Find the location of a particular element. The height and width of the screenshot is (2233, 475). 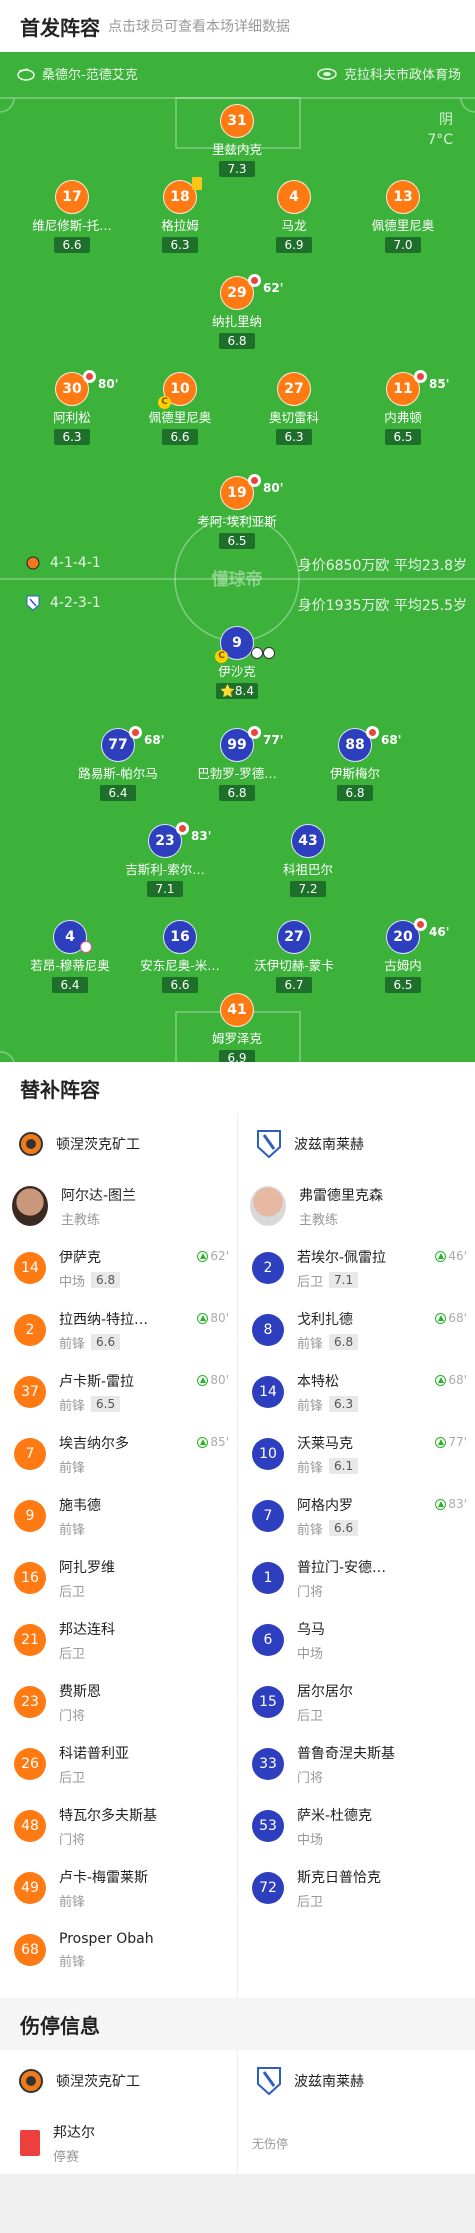

sub-minute: 62' is located at coordinates (273, 288).